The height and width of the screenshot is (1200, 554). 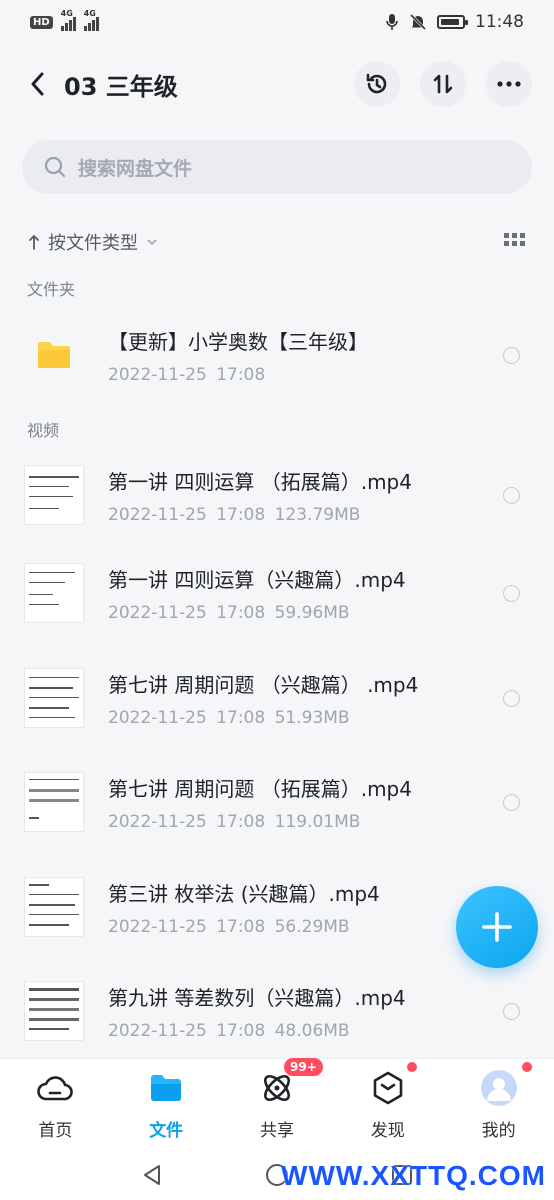 I want to click on sort-icon, so click(x=443, y=84).